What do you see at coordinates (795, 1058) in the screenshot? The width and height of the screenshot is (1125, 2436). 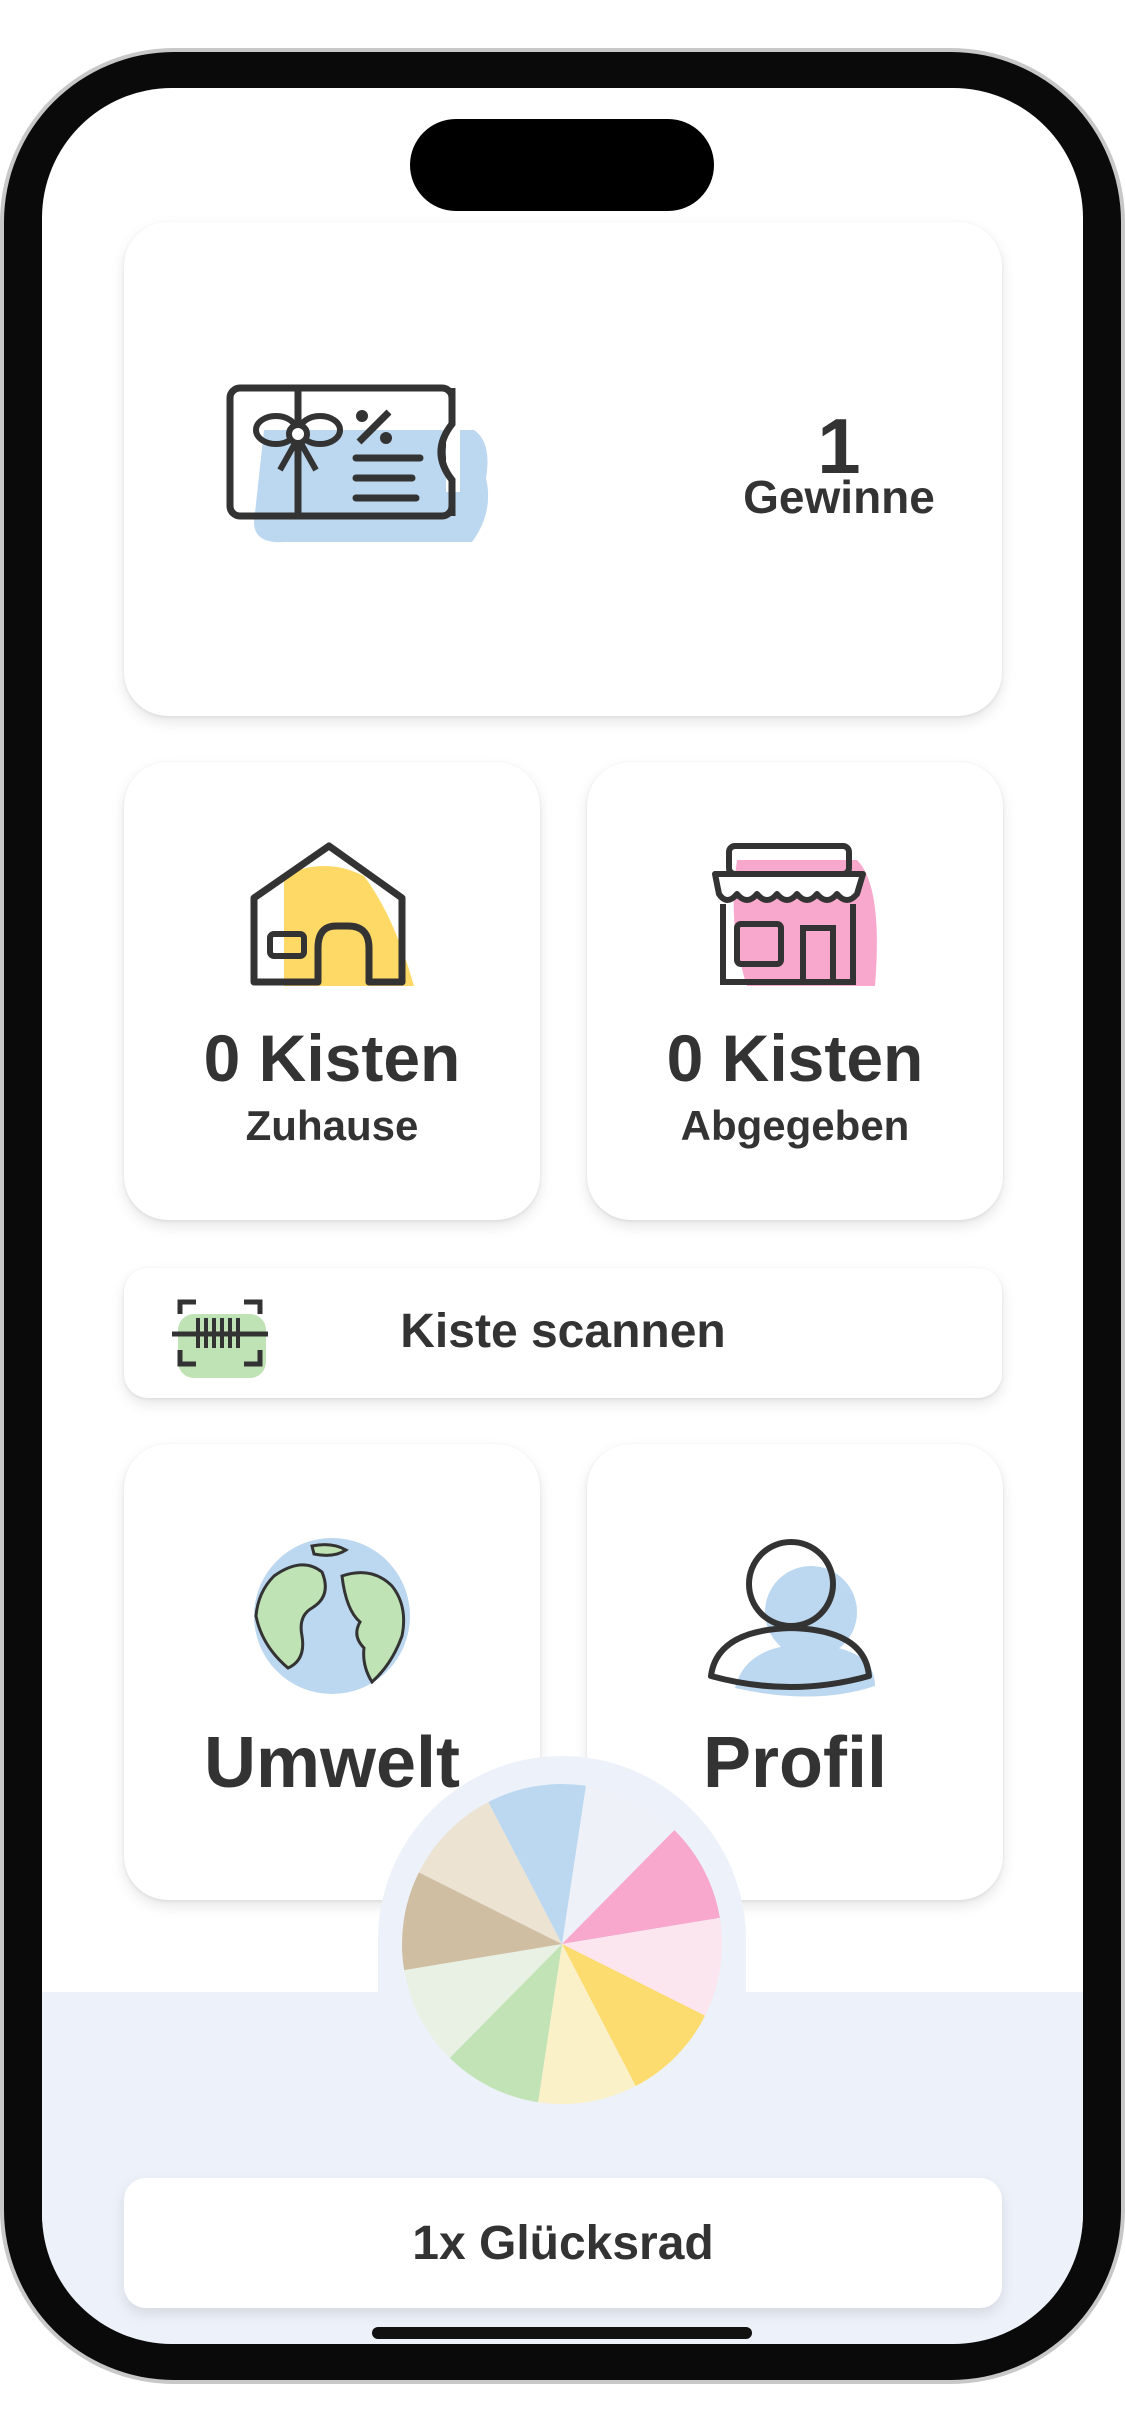 I see `boxes-returned-count: 0 Kisten` at bounding box center [795, 1058].